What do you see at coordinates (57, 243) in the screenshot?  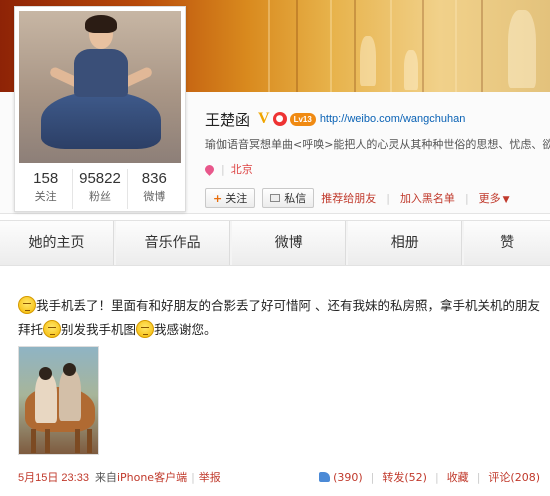 I see `tab-home: 她的主页` at bounding box center [57, 243].